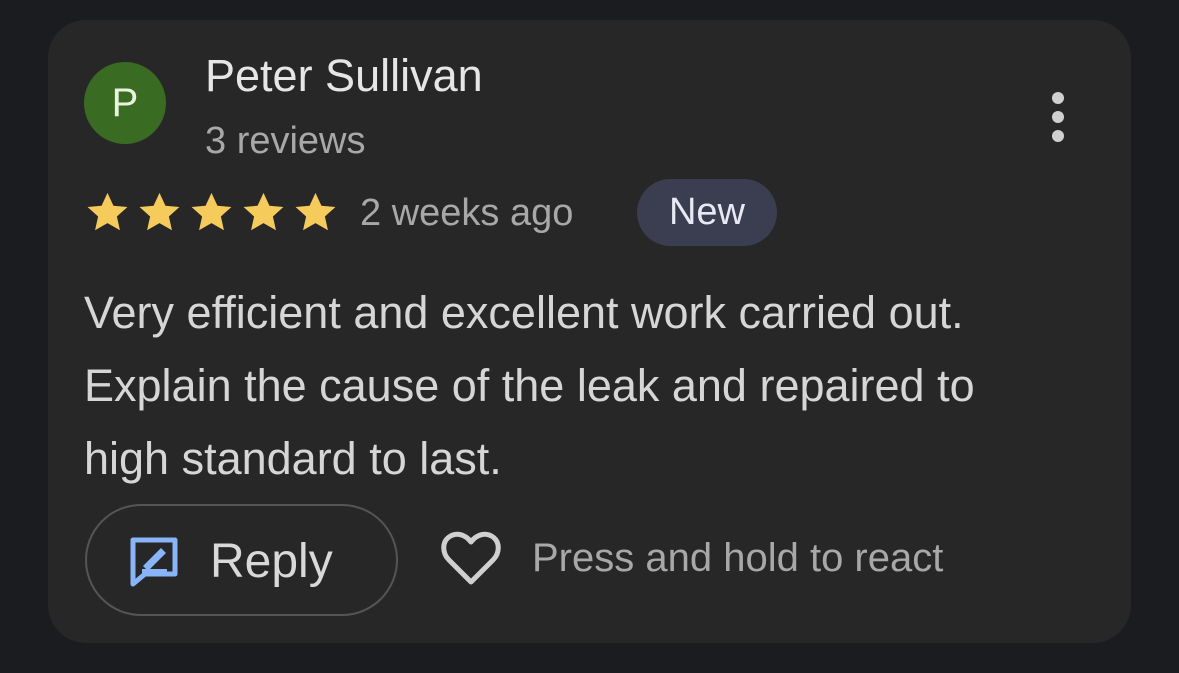 The width and height of the screenshot is (1179, 673). What do you see at coordinates (154, 562) in the screenshot?
I see `reply-icon` at bounding box center [154, 562].